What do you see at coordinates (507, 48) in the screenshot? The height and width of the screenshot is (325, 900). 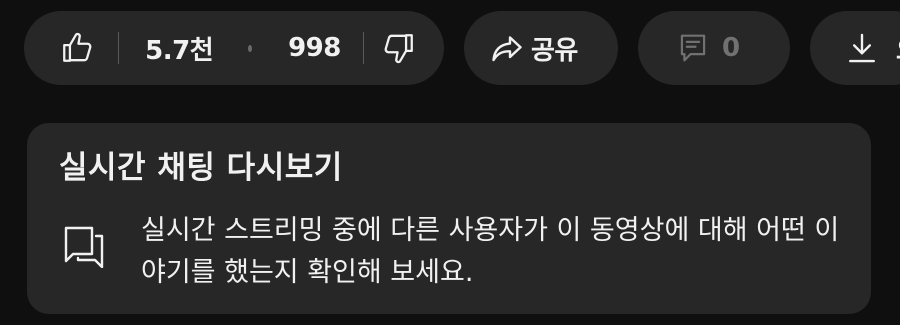 I see `share-arrow-icon` at bounding box center [507, 48].